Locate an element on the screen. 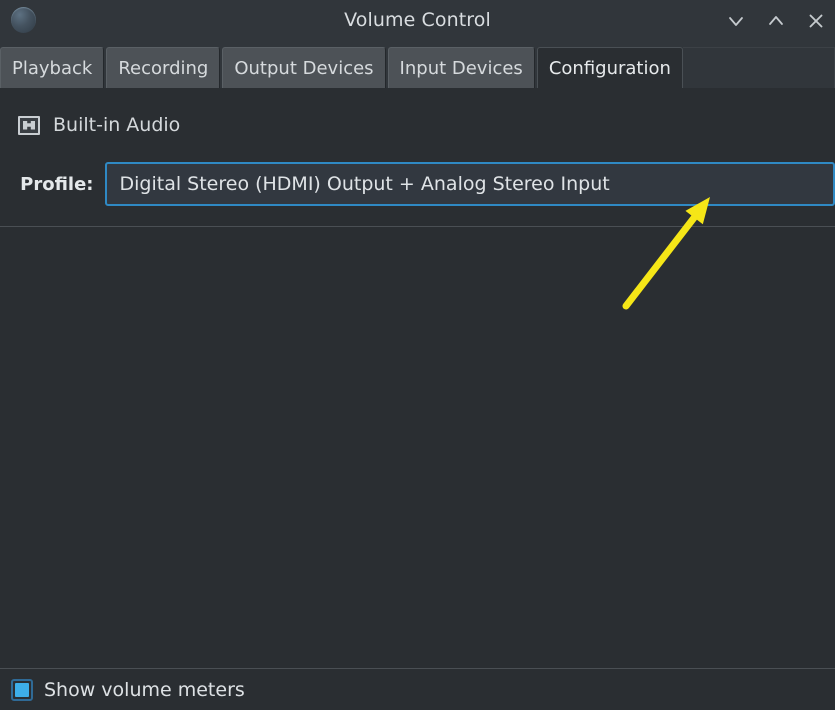  tab-output-devices-label: Output Devices is located at coordinates (304, 68).